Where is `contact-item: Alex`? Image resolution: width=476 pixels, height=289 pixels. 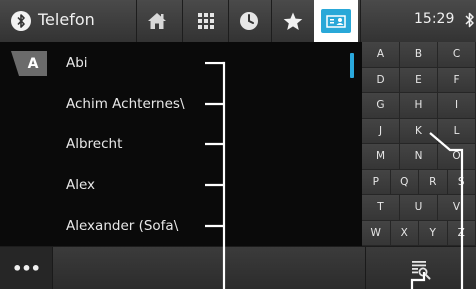 contact-item: Alex is located at coordinates (80, 185).